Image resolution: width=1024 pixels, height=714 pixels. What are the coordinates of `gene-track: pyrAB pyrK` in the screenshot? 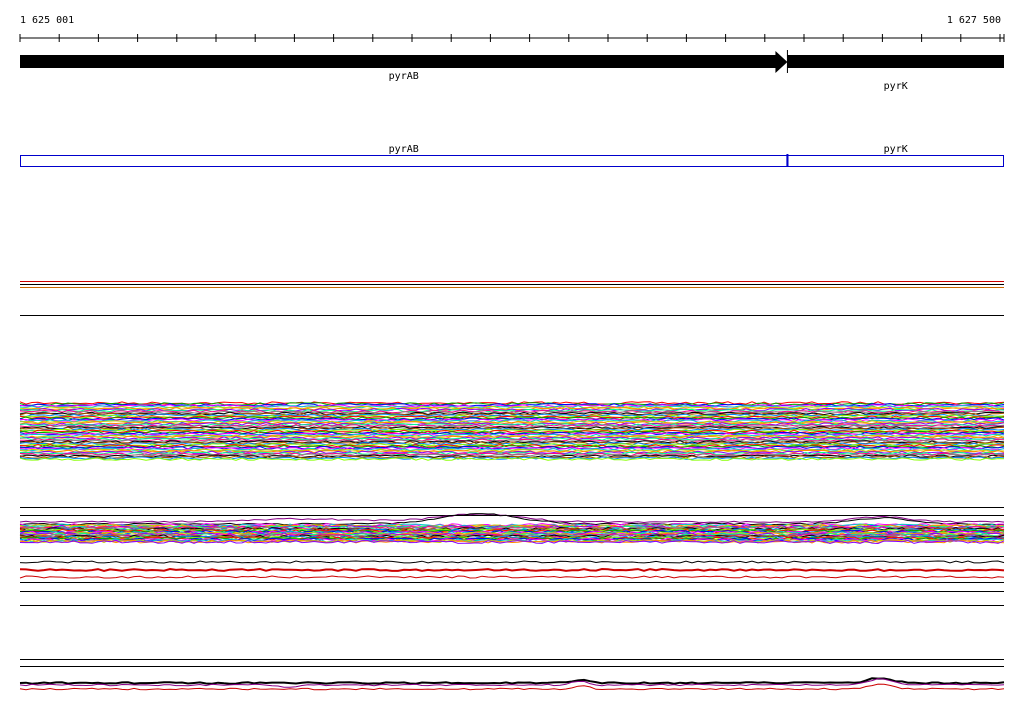 It's located at (512, 71).